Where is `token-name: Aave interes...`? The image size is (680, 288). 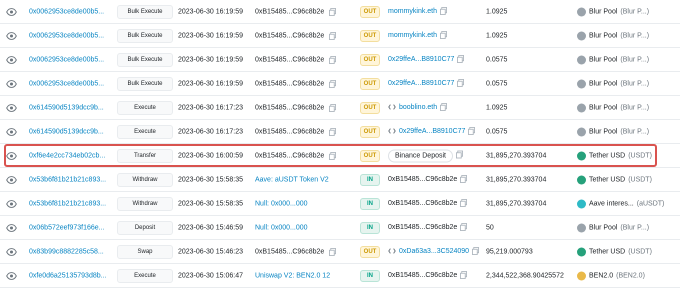 token-name: Aave interes... is located at coordinates (611, 203).